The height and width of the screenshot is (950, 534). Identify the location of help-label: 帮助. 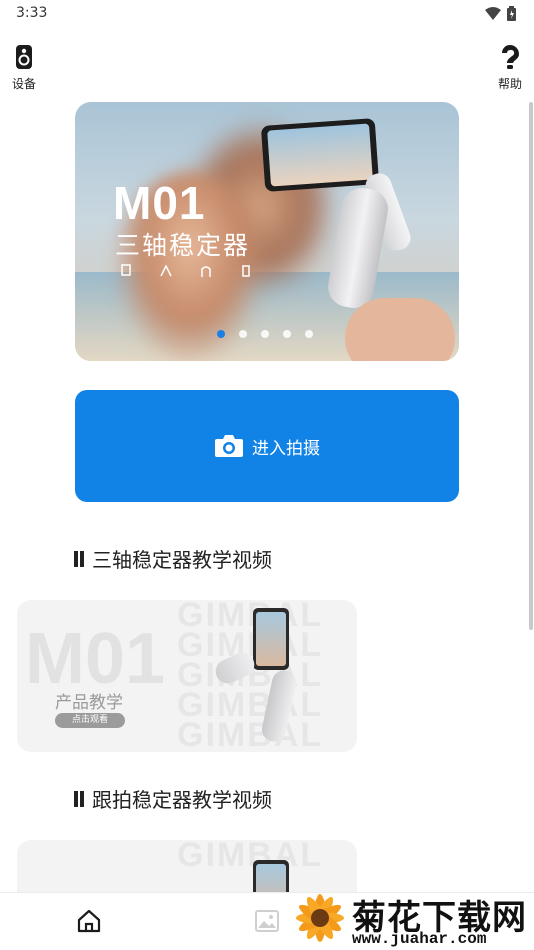
(509, 84).